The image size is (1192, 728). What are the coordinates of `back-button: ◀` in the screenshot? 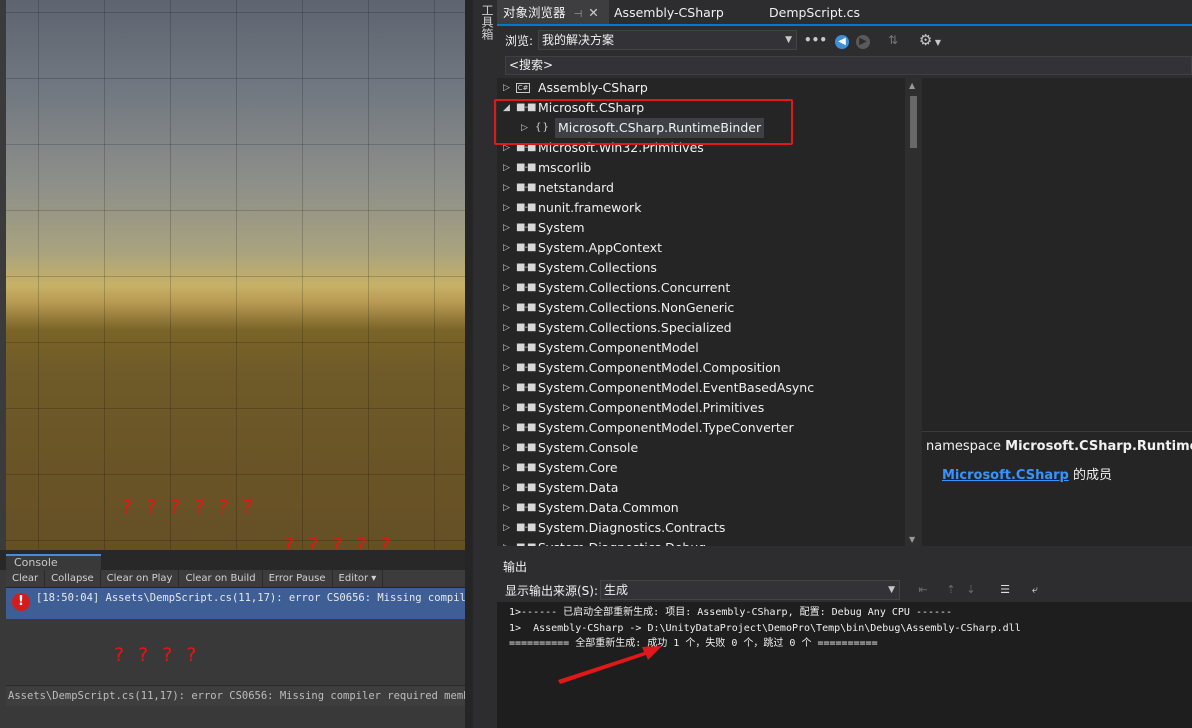 It's located at (842, 40).